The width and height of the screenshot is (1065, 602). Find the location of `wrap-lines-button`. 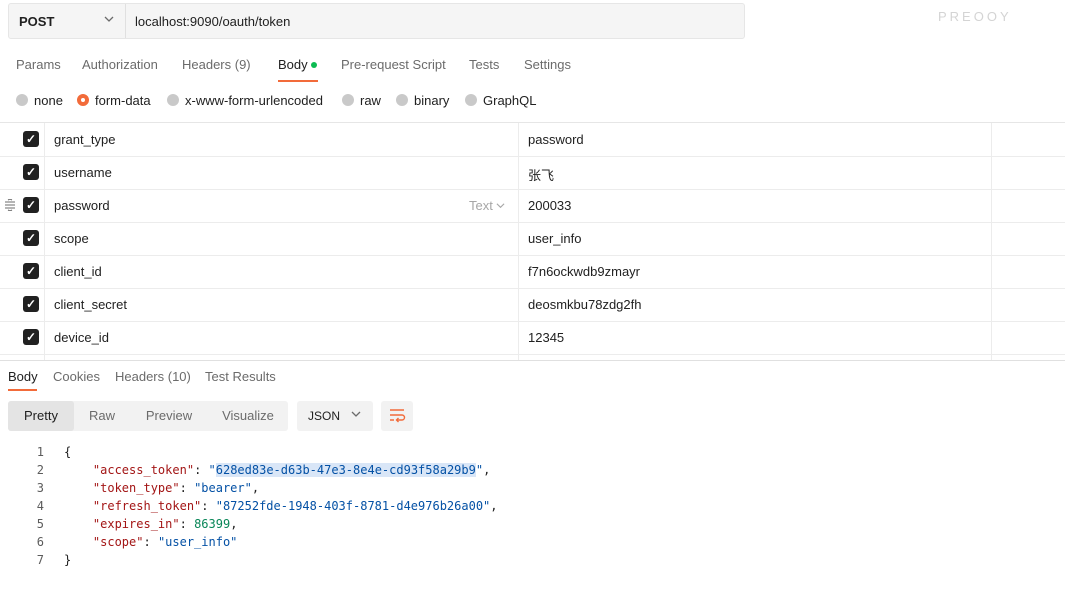

wrap-lines-button is located at coordinates (397, 416).